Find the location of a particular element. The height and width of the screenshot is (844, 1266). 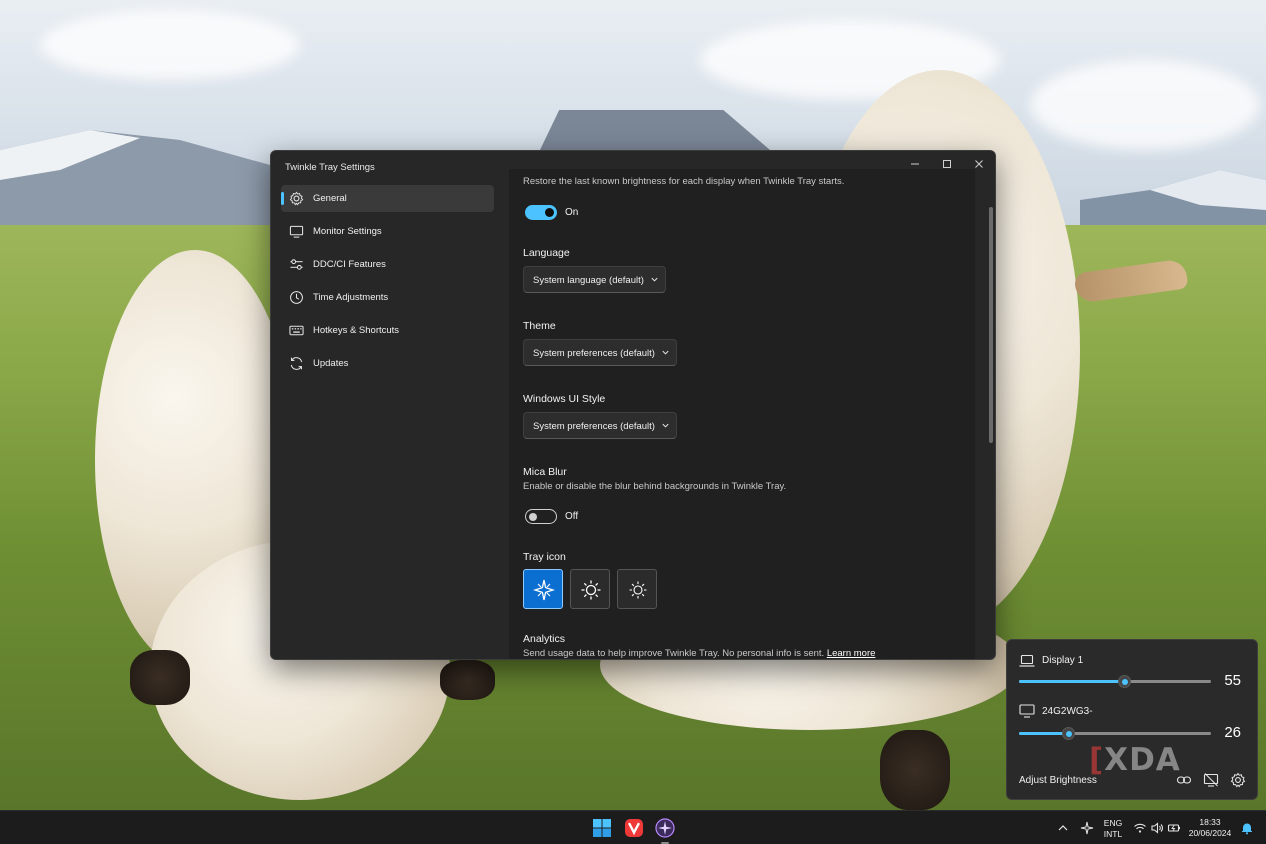

learn-more-link: Learn more is located at coordinates (851, 653).